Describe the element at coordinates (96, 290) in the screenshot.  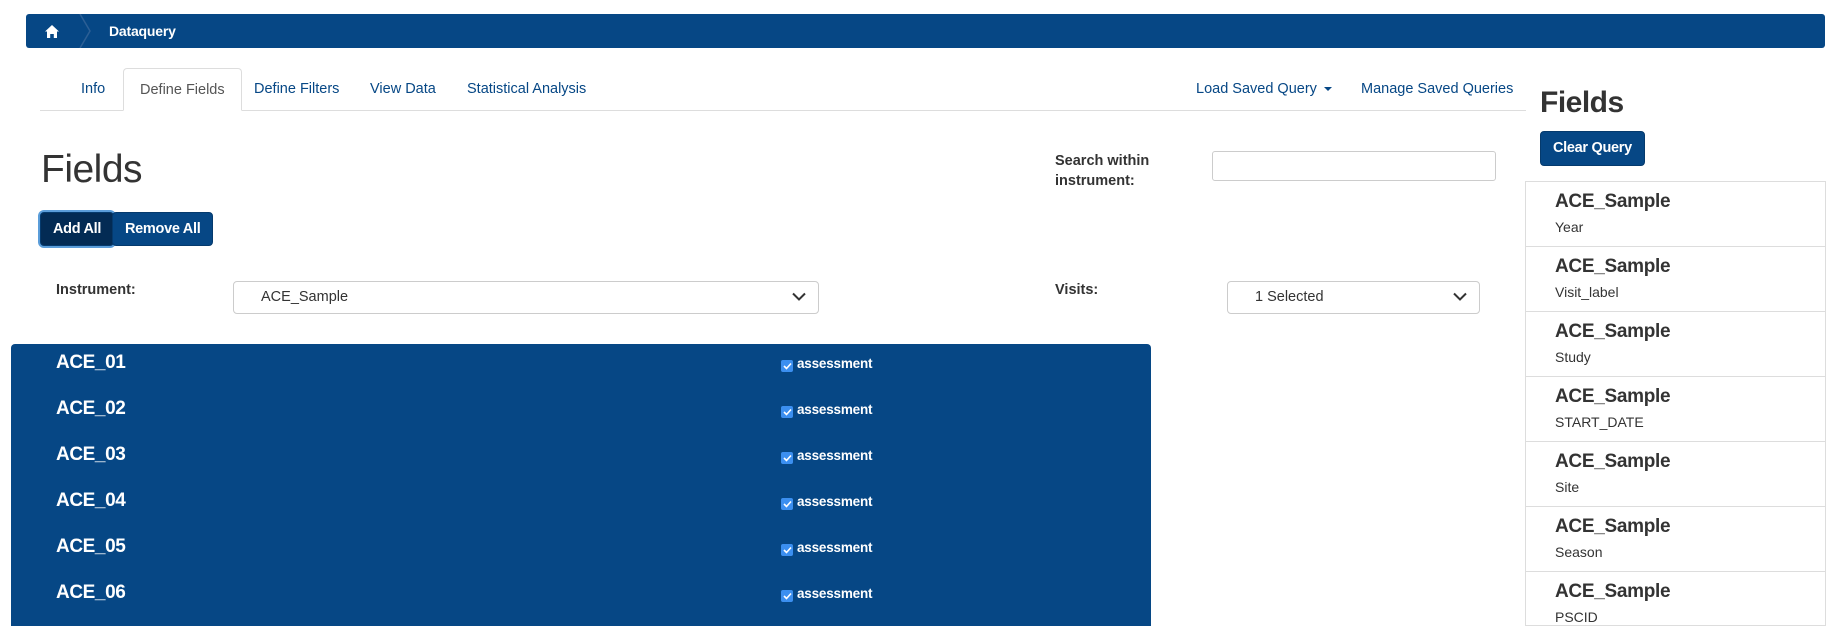
I see `instrument-label: Instrument:` at that location.